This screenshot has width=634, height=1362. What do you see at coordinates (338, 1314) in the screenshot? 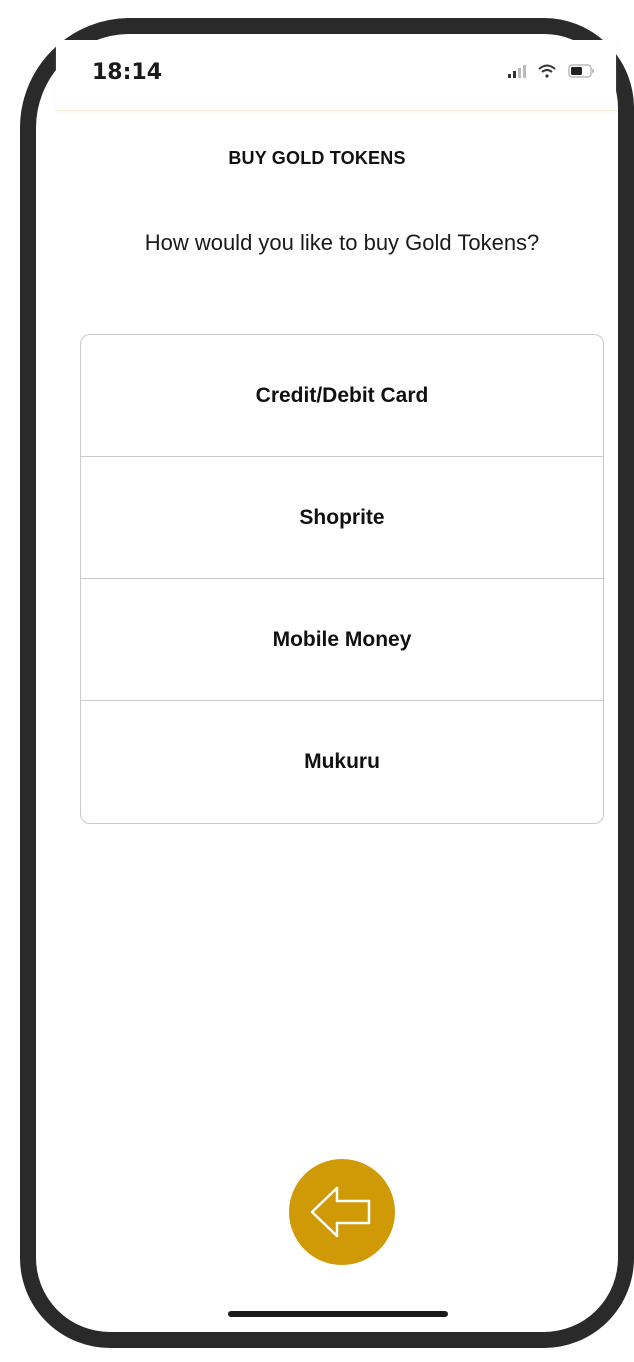
I see `home-indicator` at bounding box center [338, 1314].